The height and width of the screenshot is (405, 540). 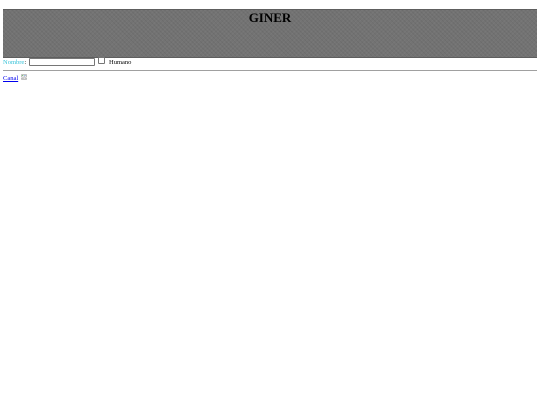 What do you see at coordinates (270, 33) in the screenshot?
I see `header-banner: GINER` at bounding box center [270, 33].